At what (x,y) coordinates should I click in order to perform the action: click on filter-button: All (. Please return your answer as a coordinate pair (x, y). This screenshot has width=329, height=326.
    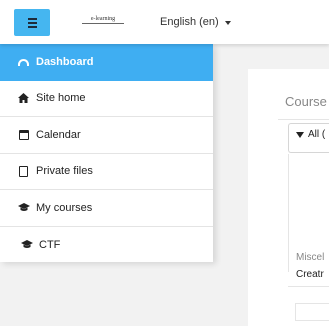
    Looking at the image, I should click on (310, 134).